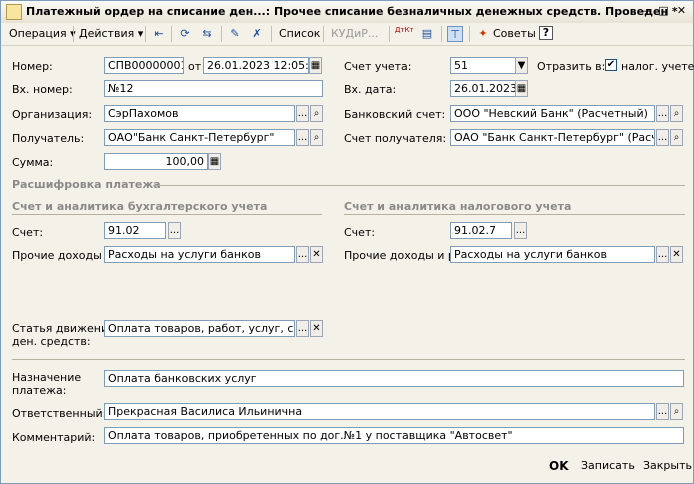 Image resolution: width=694 pixels, height=484 pixels. I want to click on account-label: Счет учета:, so click(378, 66).